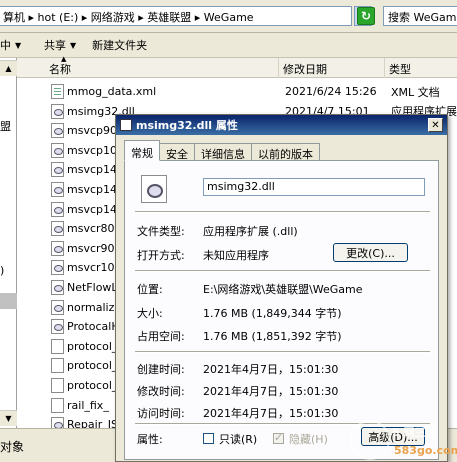  Describe the element at coordinates (150, 289) in the screenshot. I see `location-label: 位置:` at that location.